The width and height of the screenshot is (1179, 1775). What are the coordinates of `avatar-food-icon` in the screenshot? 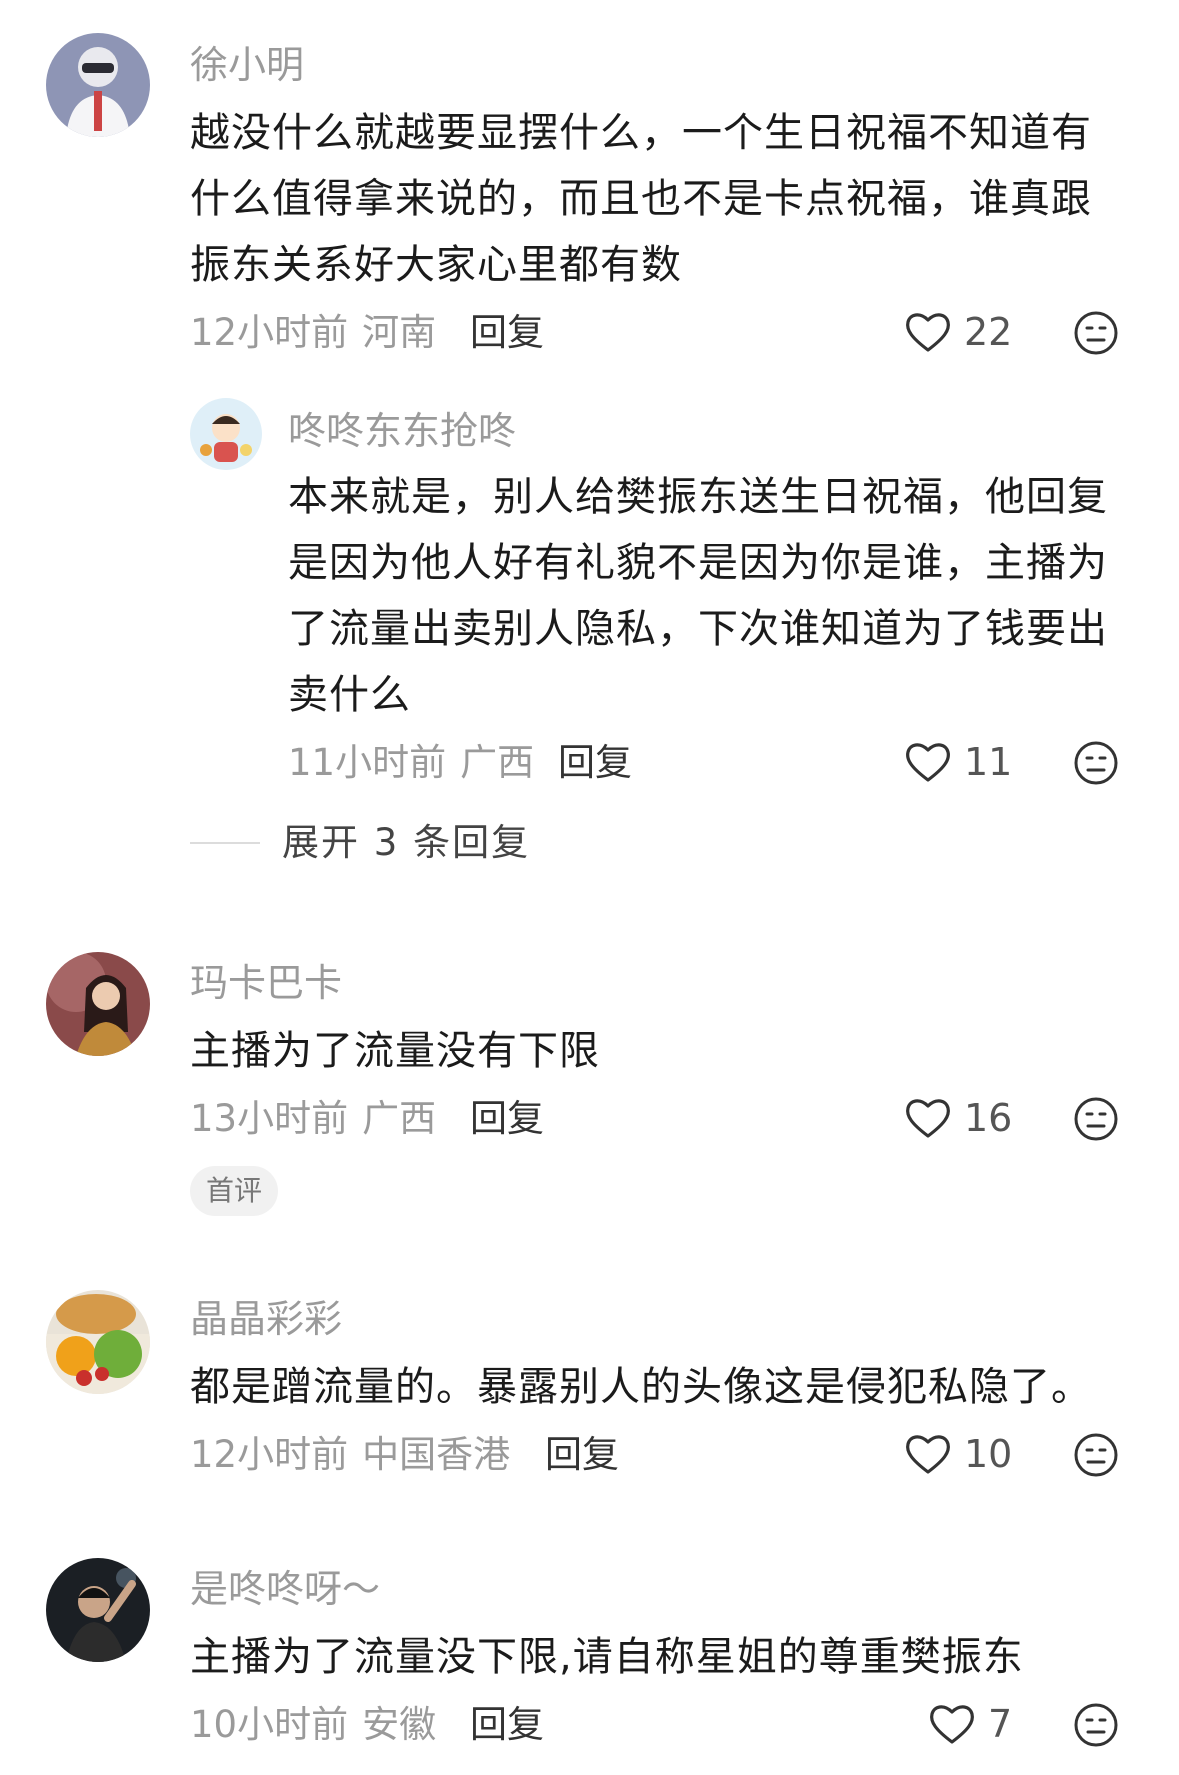 It's located at (98, 1342).